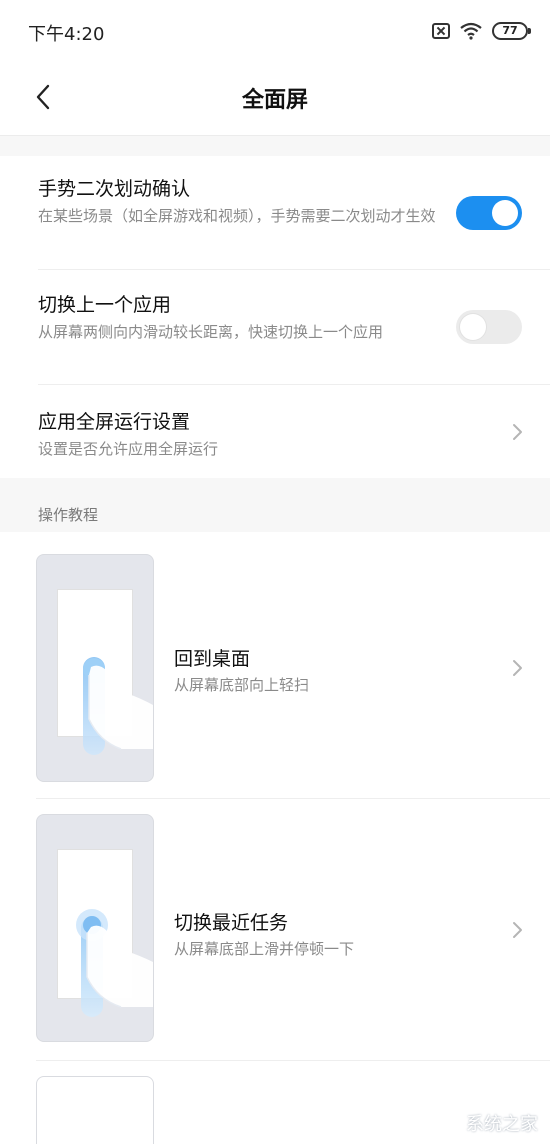 The width and height of the screenshot is (550, 1144). What do you see at coordinates (128, 449) in the screenshot?
I see `setting-description: 设置是否允许应用全屏运行` at bounding box center [128, 449].